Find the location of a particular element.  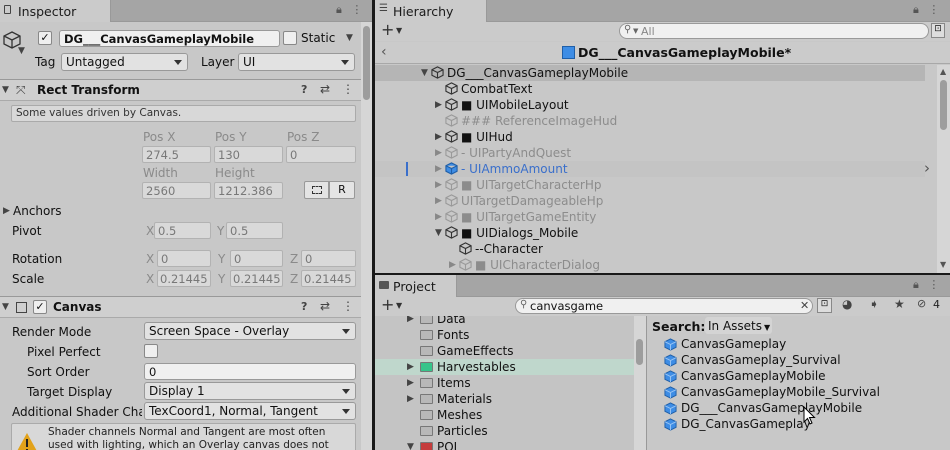

search-result-item: CanvasGameplay is located at coordinates (798, 344).